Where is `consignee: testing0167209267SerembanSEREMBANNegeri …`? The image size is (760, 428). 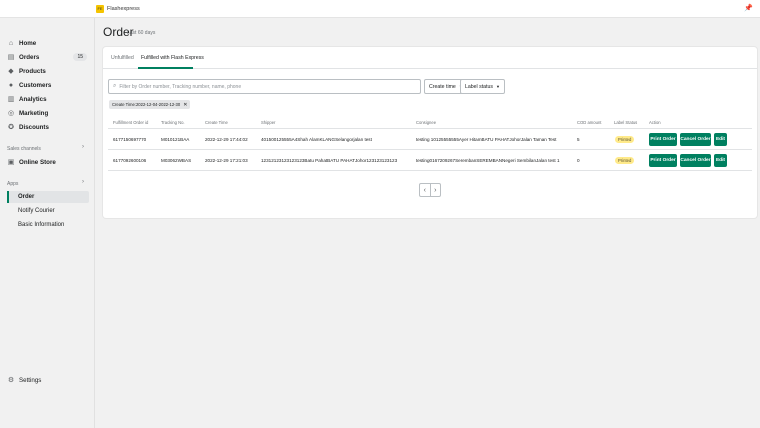
consignee: testing0167209267SerembanSEREMBANNegeri … is located at coordinates (488, 160).